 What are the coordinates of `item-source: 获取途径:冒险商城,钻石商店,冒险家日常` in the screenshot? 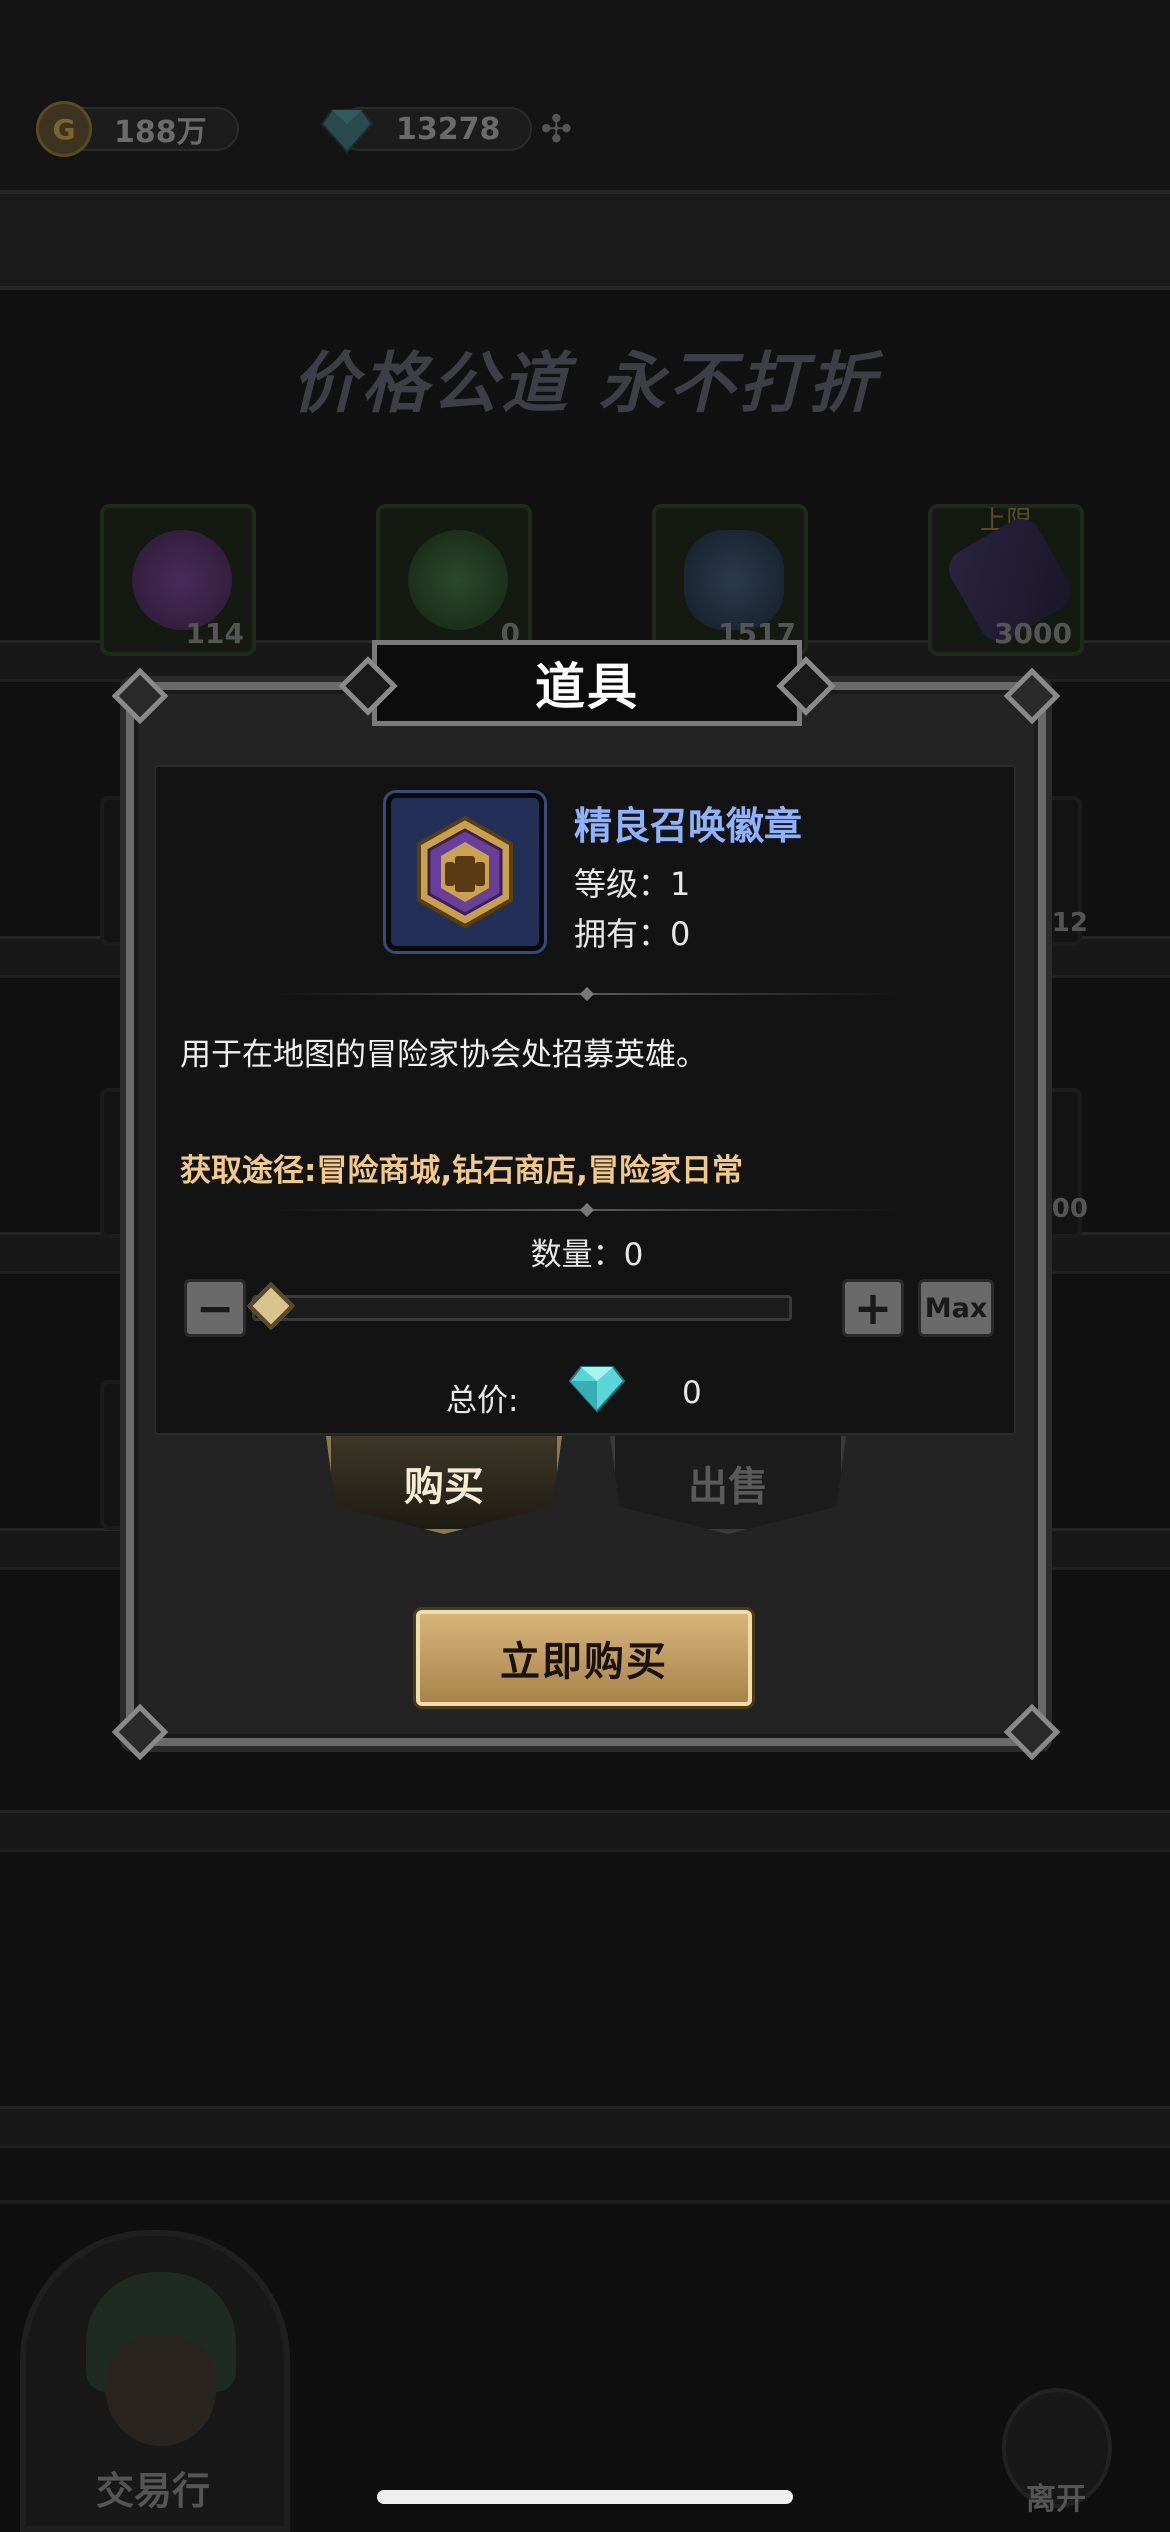 It's located at (461, 1171).